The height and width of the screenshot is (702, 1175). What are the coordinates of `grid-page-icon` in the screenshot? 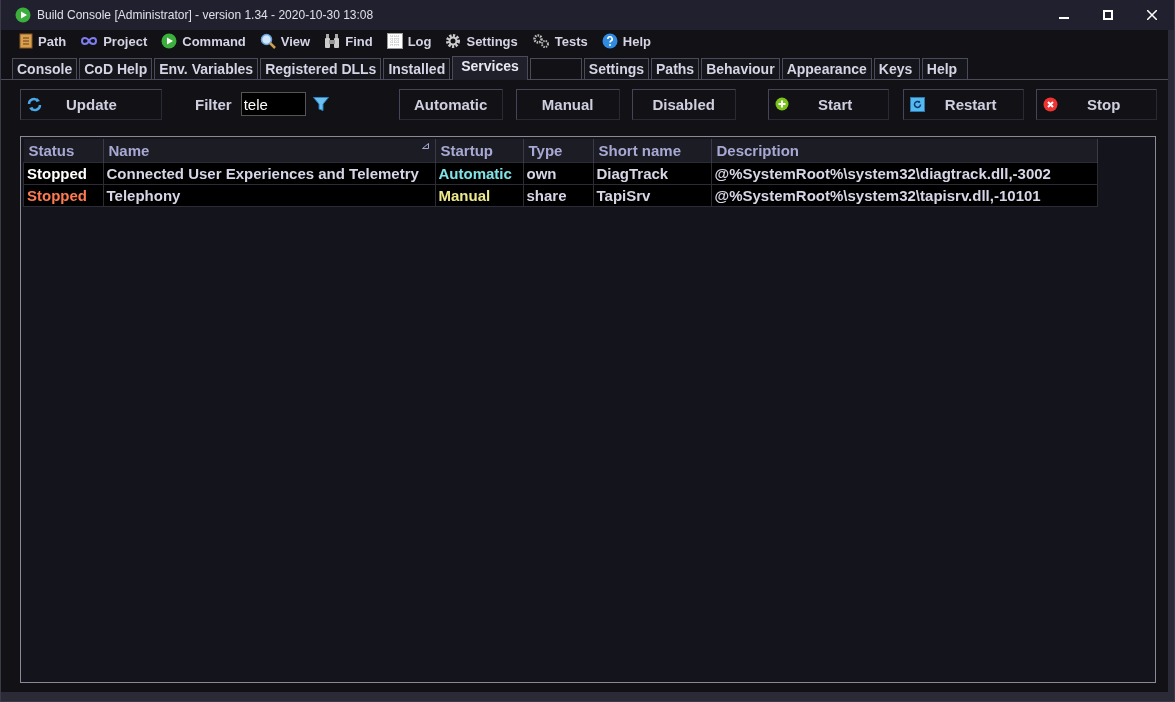 It's located at (394, 41).